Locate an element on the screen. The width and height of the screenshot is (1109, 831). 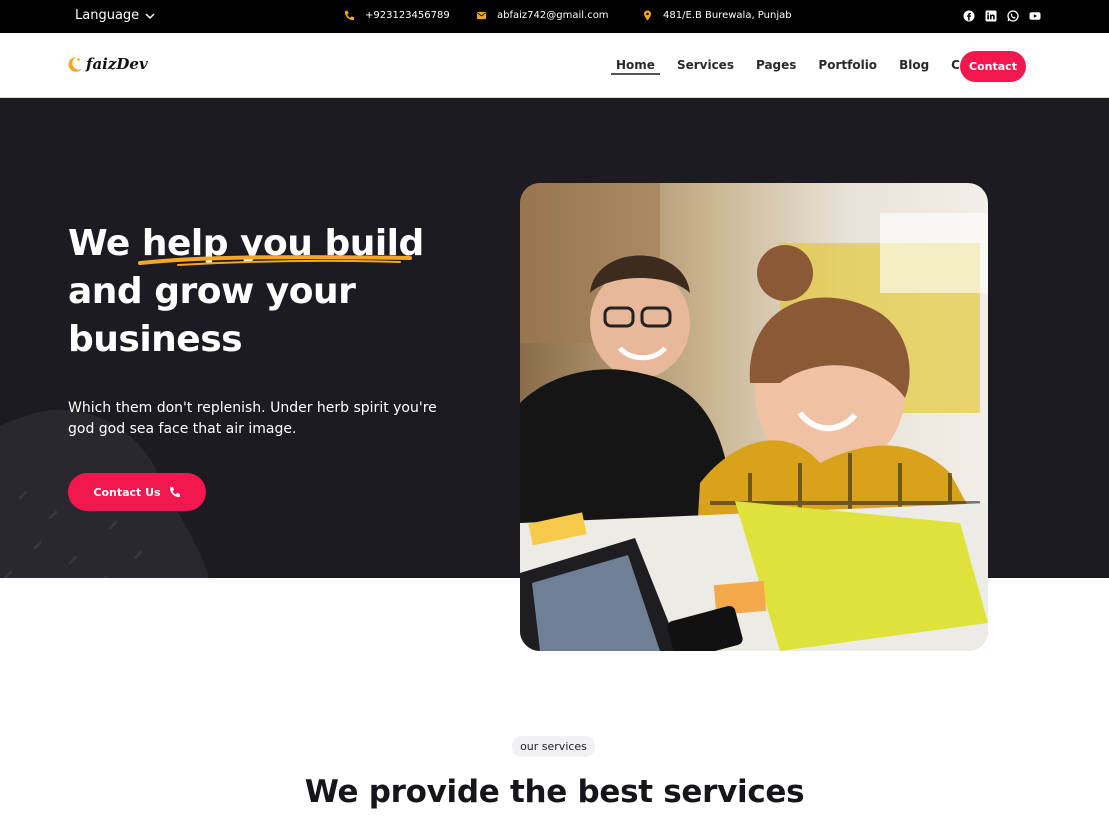
address-text: 481/E.B Burewala, Punjab is located at coordinates (727, 15).